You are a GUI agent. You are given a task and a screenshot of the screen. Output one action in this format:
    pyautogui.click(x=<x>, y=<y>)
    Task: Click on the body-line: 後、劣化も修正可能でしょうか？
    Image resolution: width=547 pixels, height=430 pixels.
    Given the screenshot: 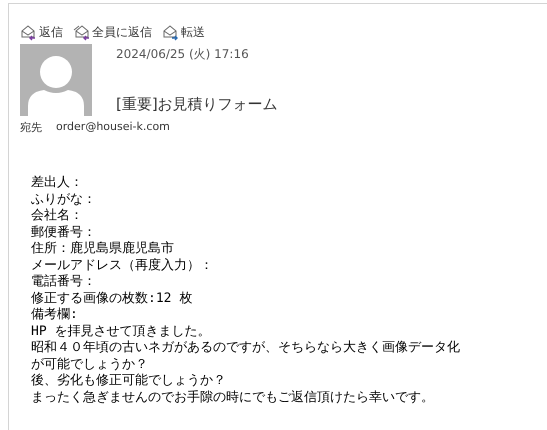 What is the action you would take?
    pyautogui.click(x=129, y=381)
    